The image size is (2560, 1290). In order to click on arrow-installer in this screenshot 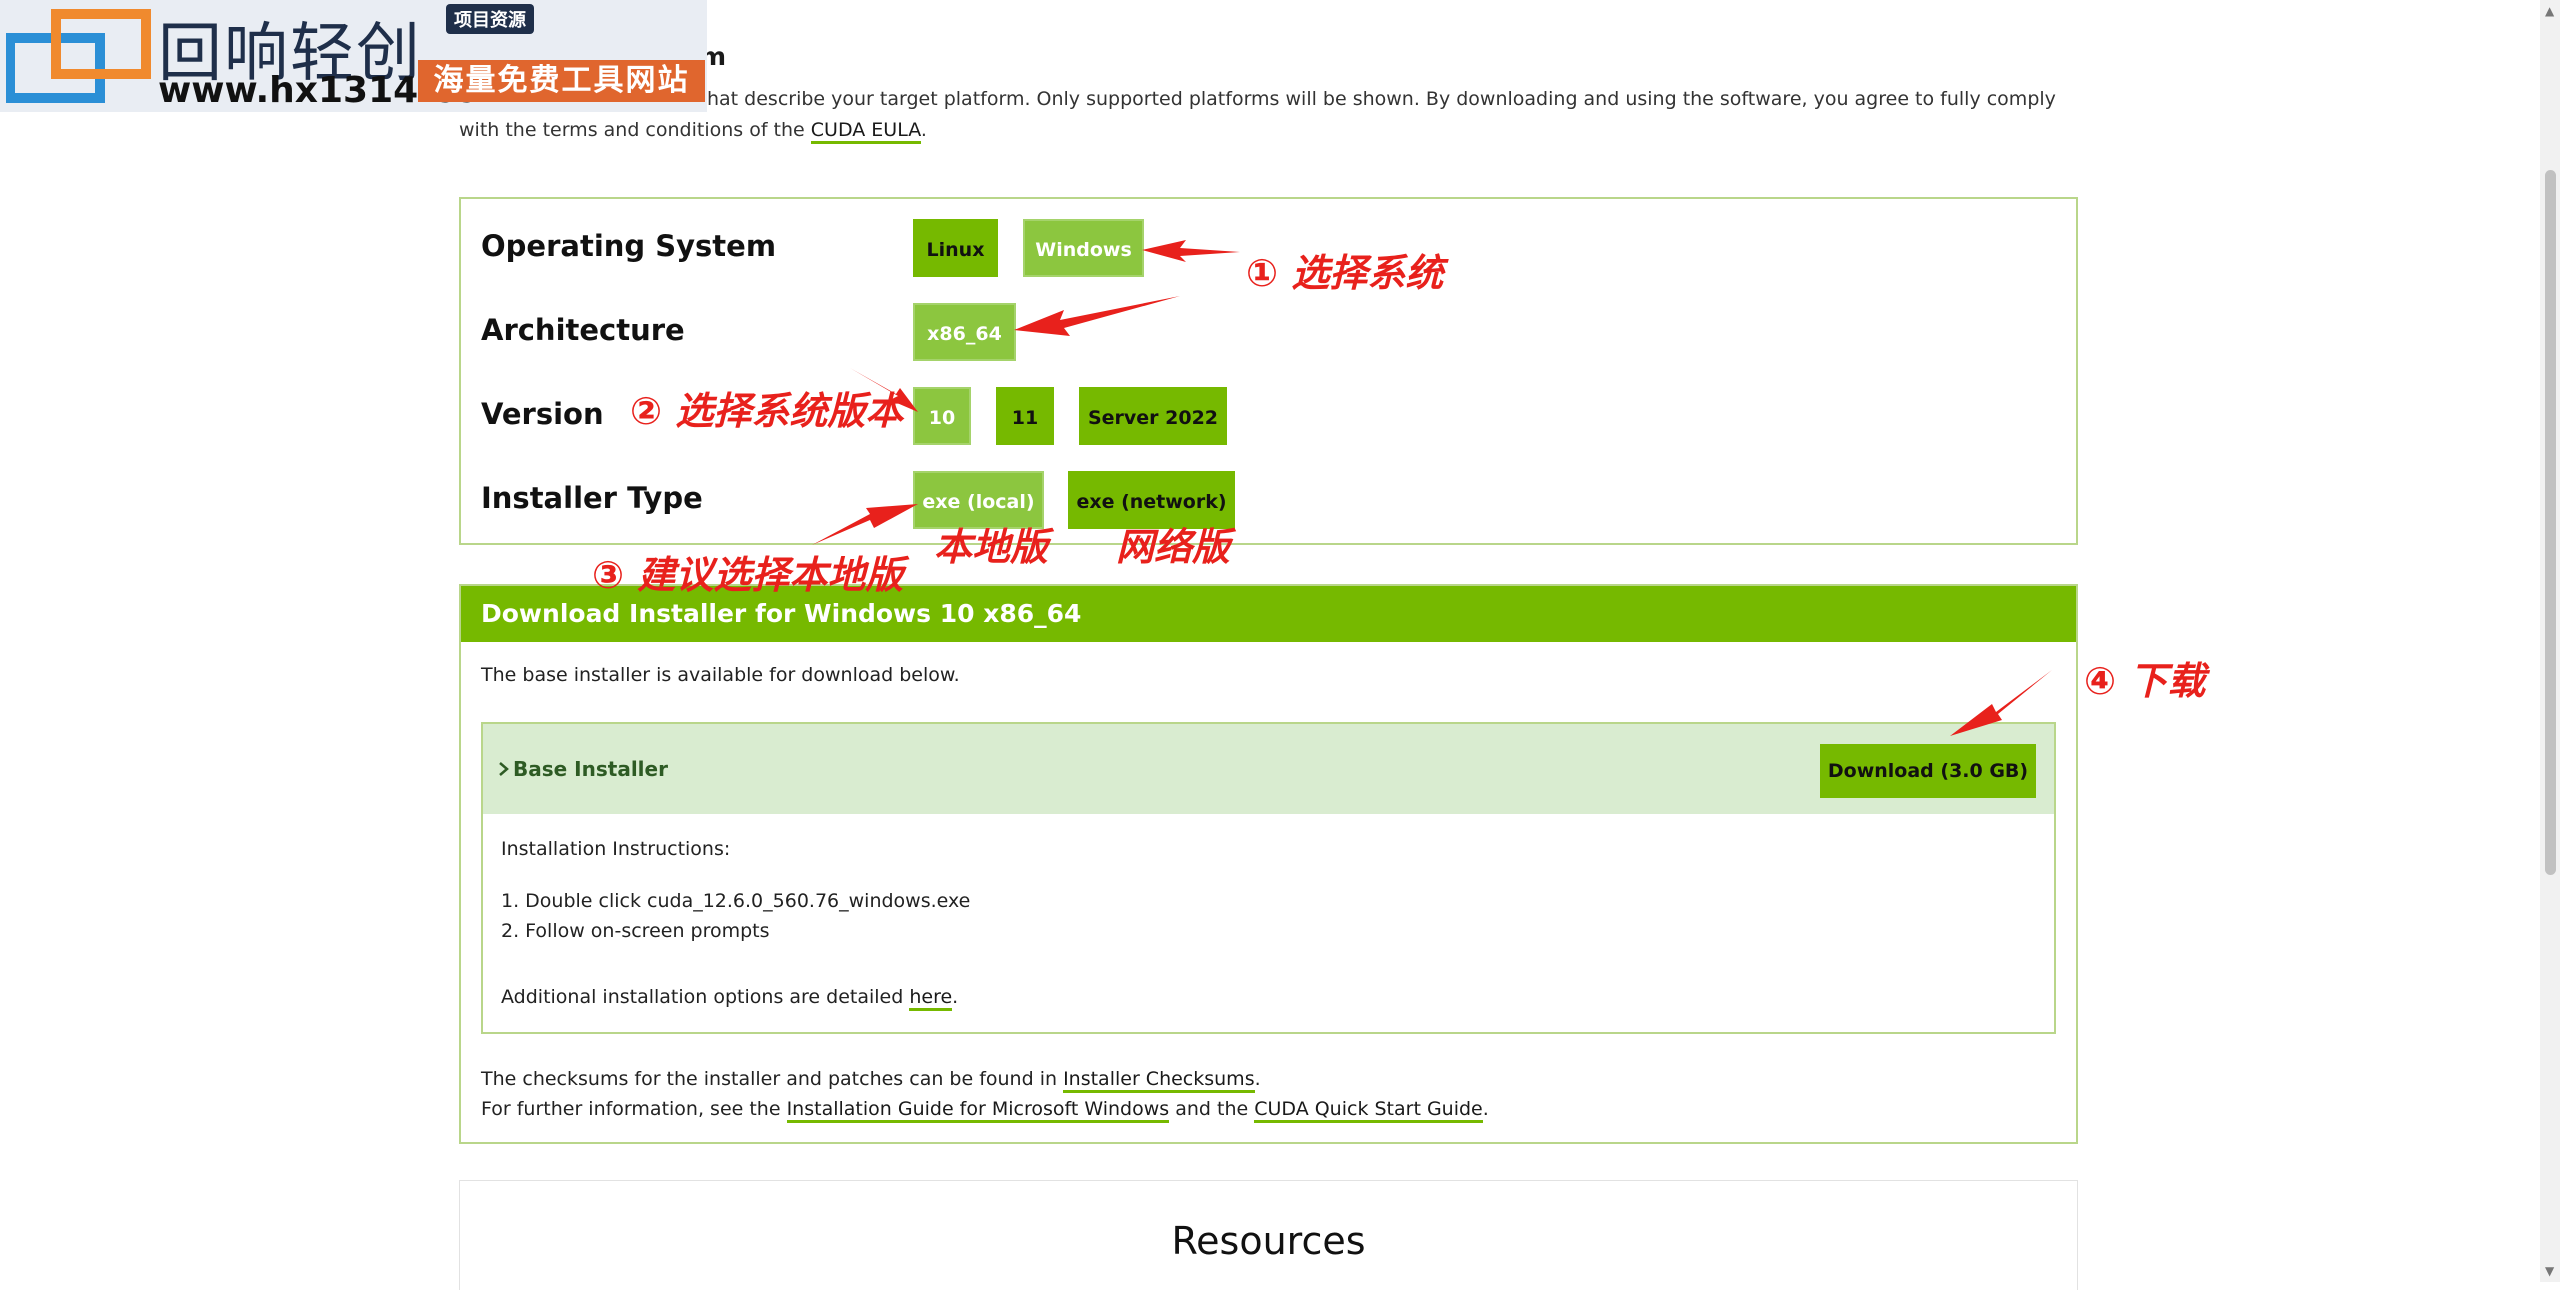, I will do `click(865, 524)`.